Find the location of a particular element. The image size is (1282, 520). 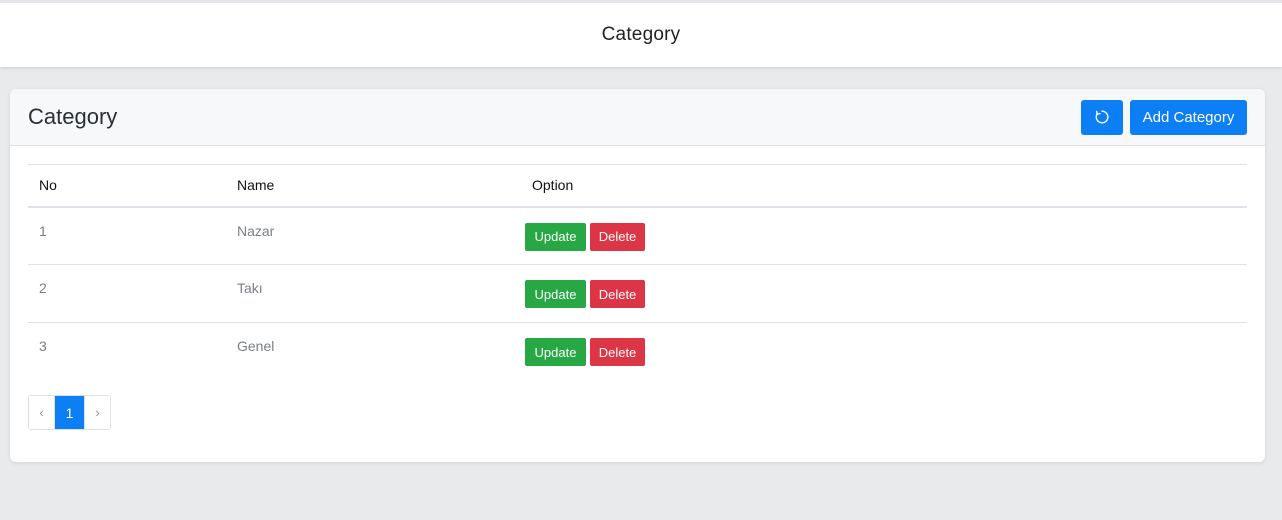

card-header: Category Add Category is located at coordinates (637, 117).